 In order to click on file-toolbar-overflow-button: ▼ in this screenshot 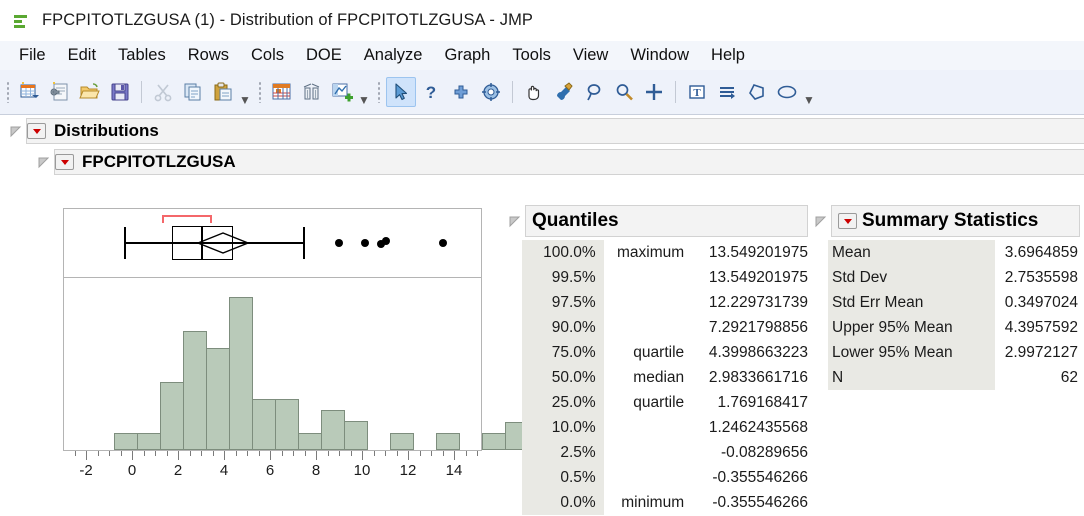, I will do `click(245, 92)`.